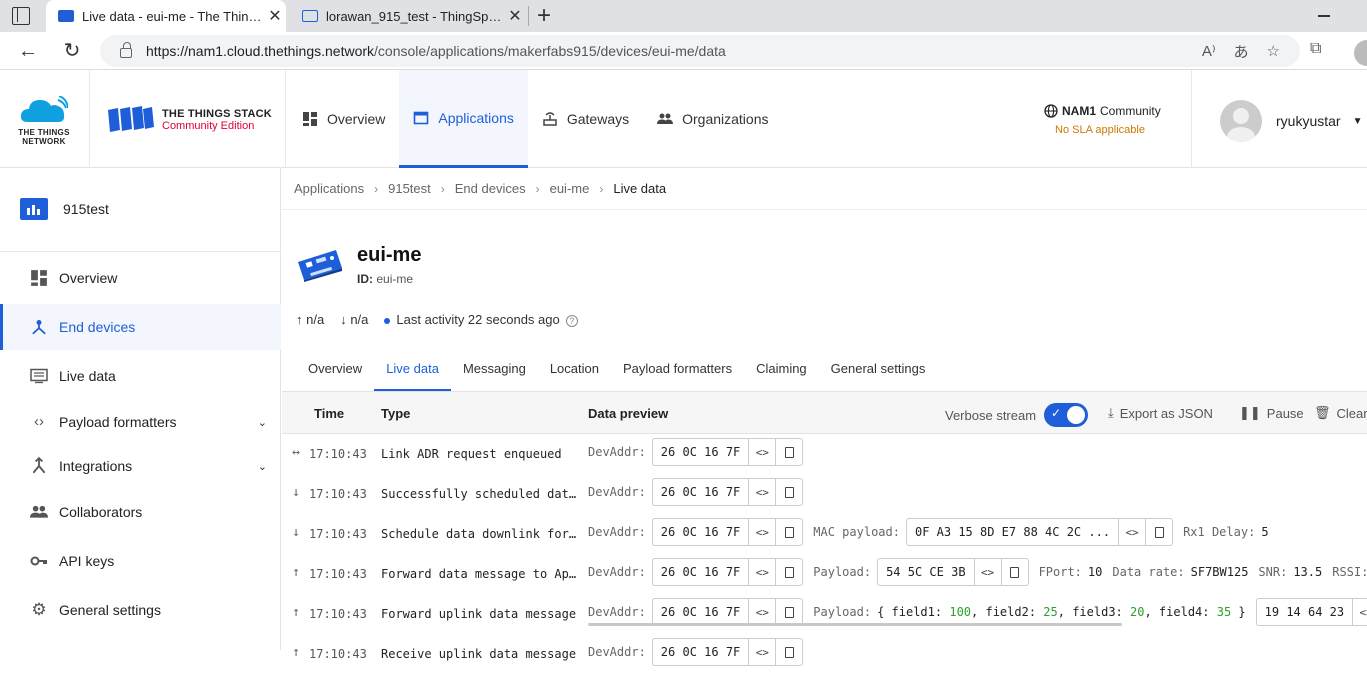 The width and height of the screenshot is (1367, 674). Describe the element at coordinates (140, 327) in the screenshot. I see `sidebar-item-end-devices: End devices` at that location.